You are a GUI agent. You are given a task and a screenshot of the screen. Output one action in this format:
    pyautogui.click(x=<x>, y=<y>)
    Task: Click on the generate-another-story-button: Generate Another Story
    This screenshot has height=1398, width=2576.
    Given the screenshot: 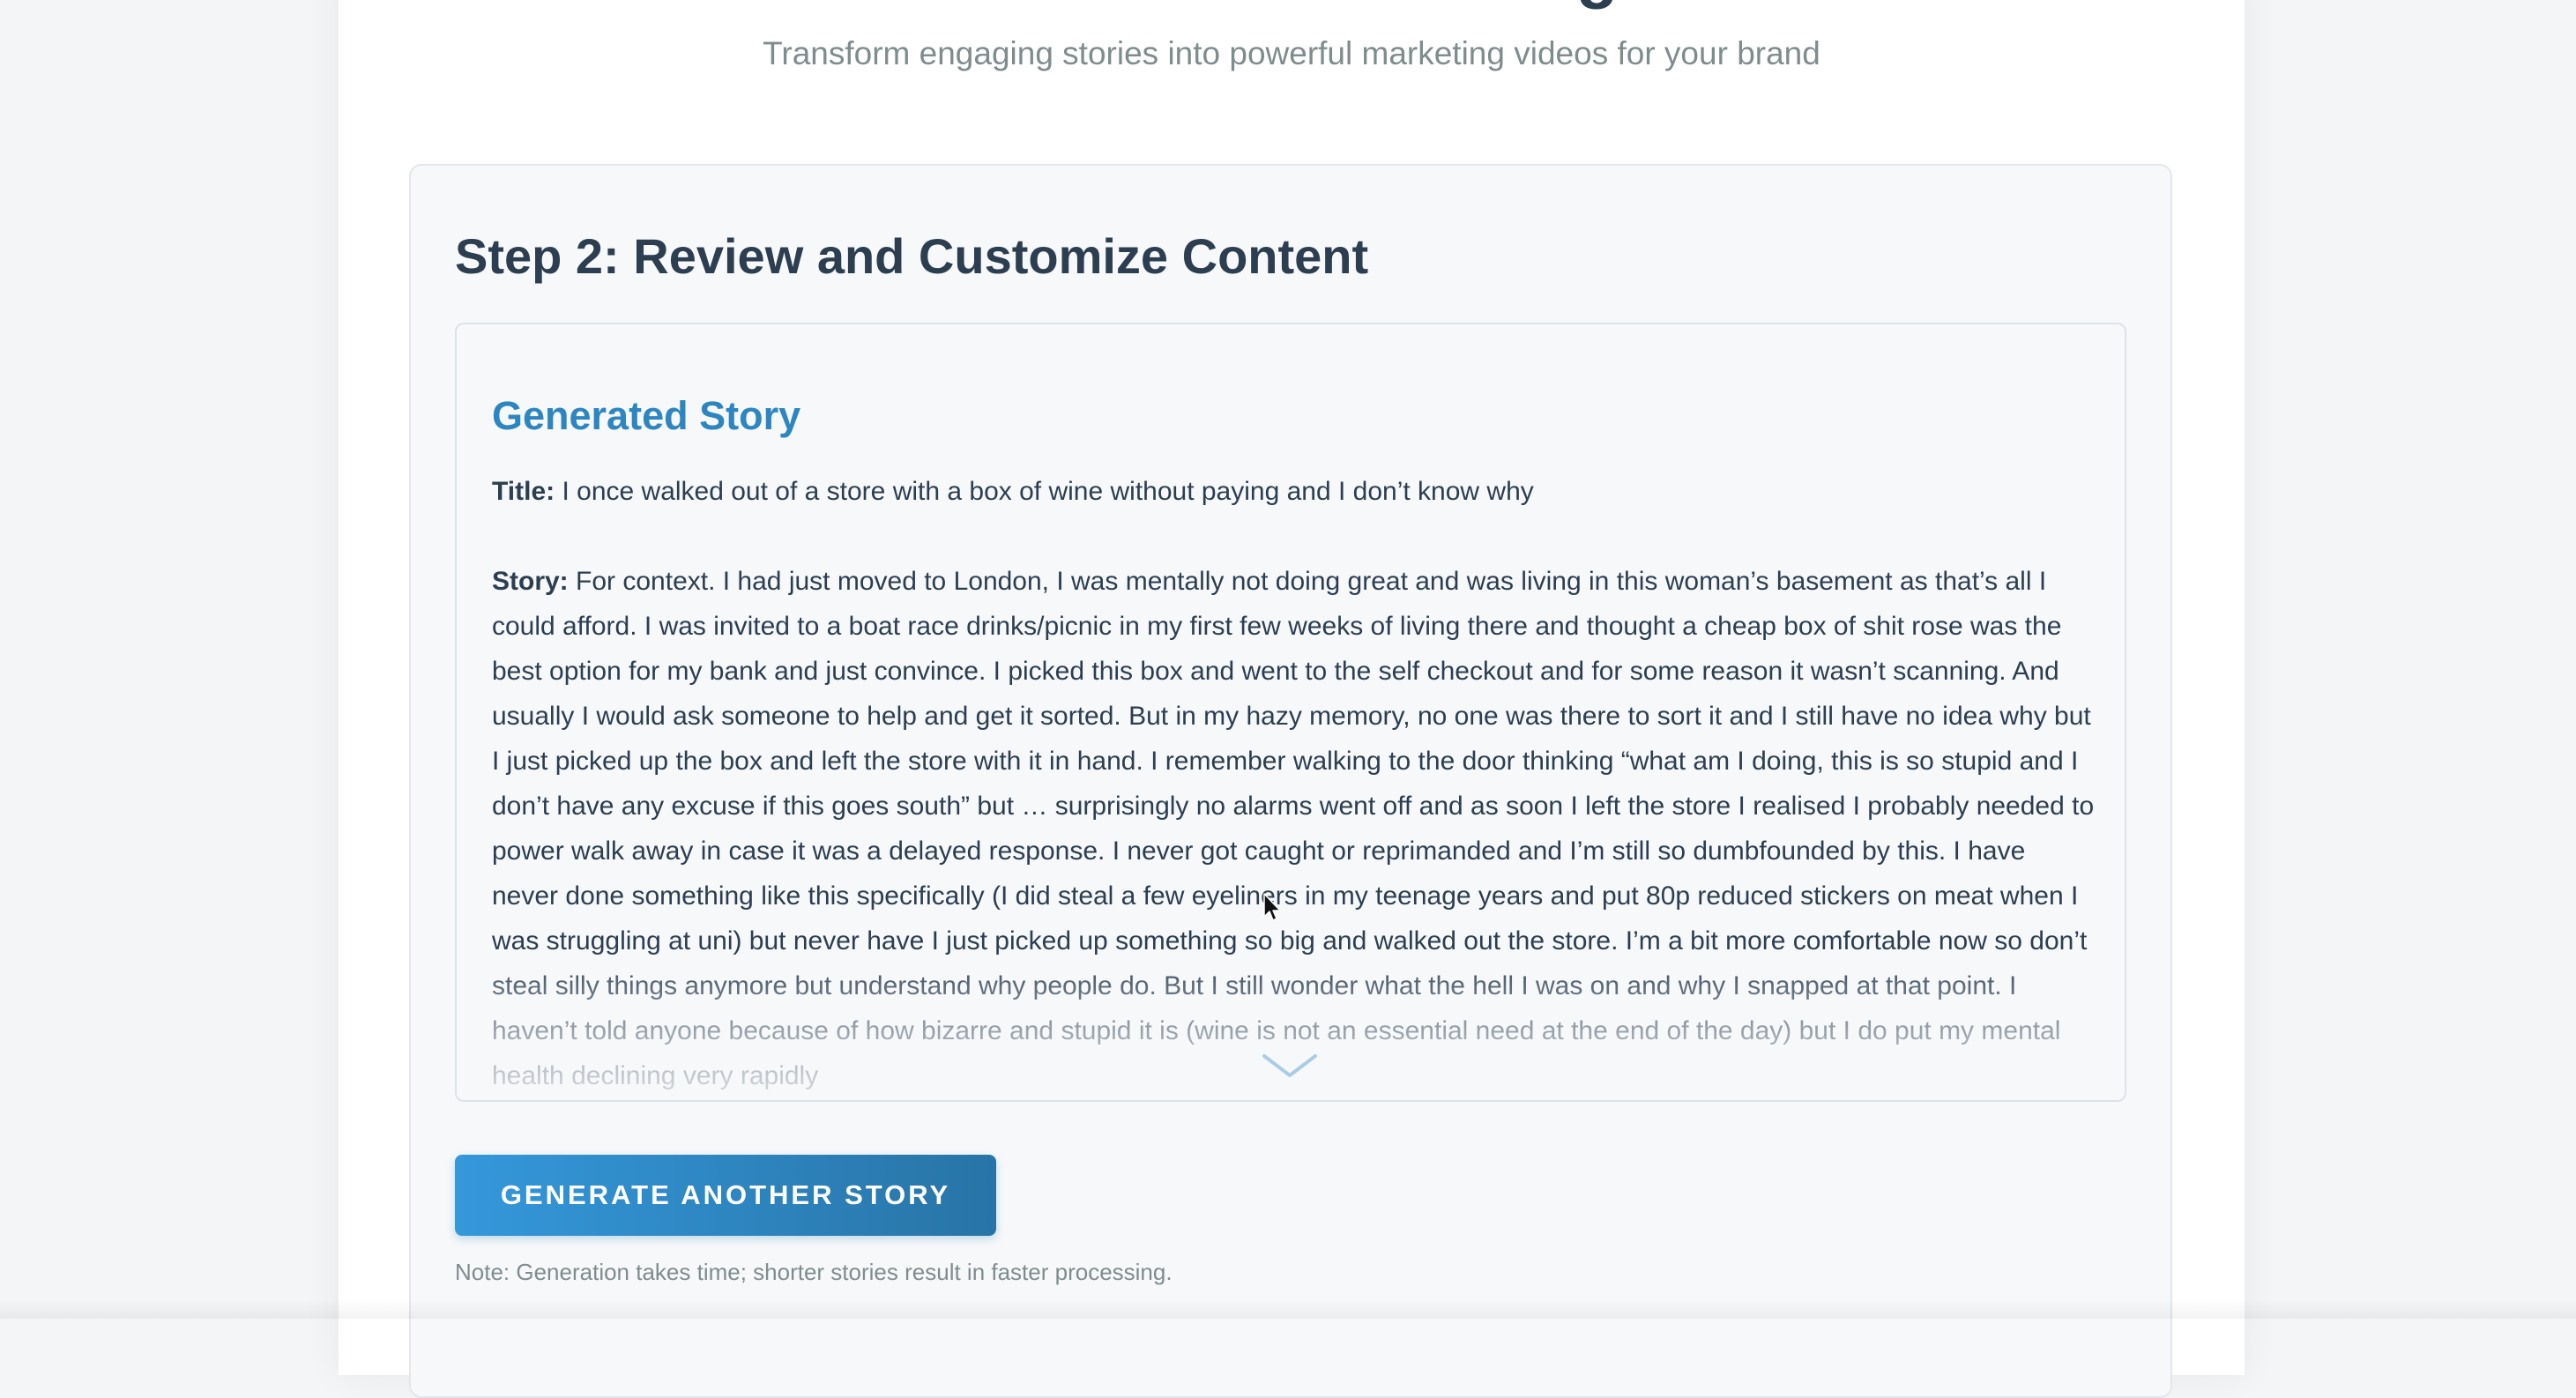 What is the action you would take?
    pyautogui.click(x=725, y=1195)
    